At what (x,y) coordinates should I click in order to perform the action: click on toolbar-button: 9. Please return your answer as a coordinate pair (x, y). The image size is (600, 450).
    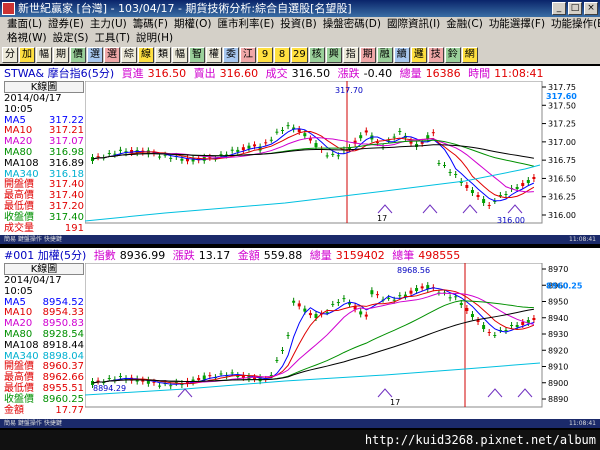
    Looking at the image, I should click on (265, 54).